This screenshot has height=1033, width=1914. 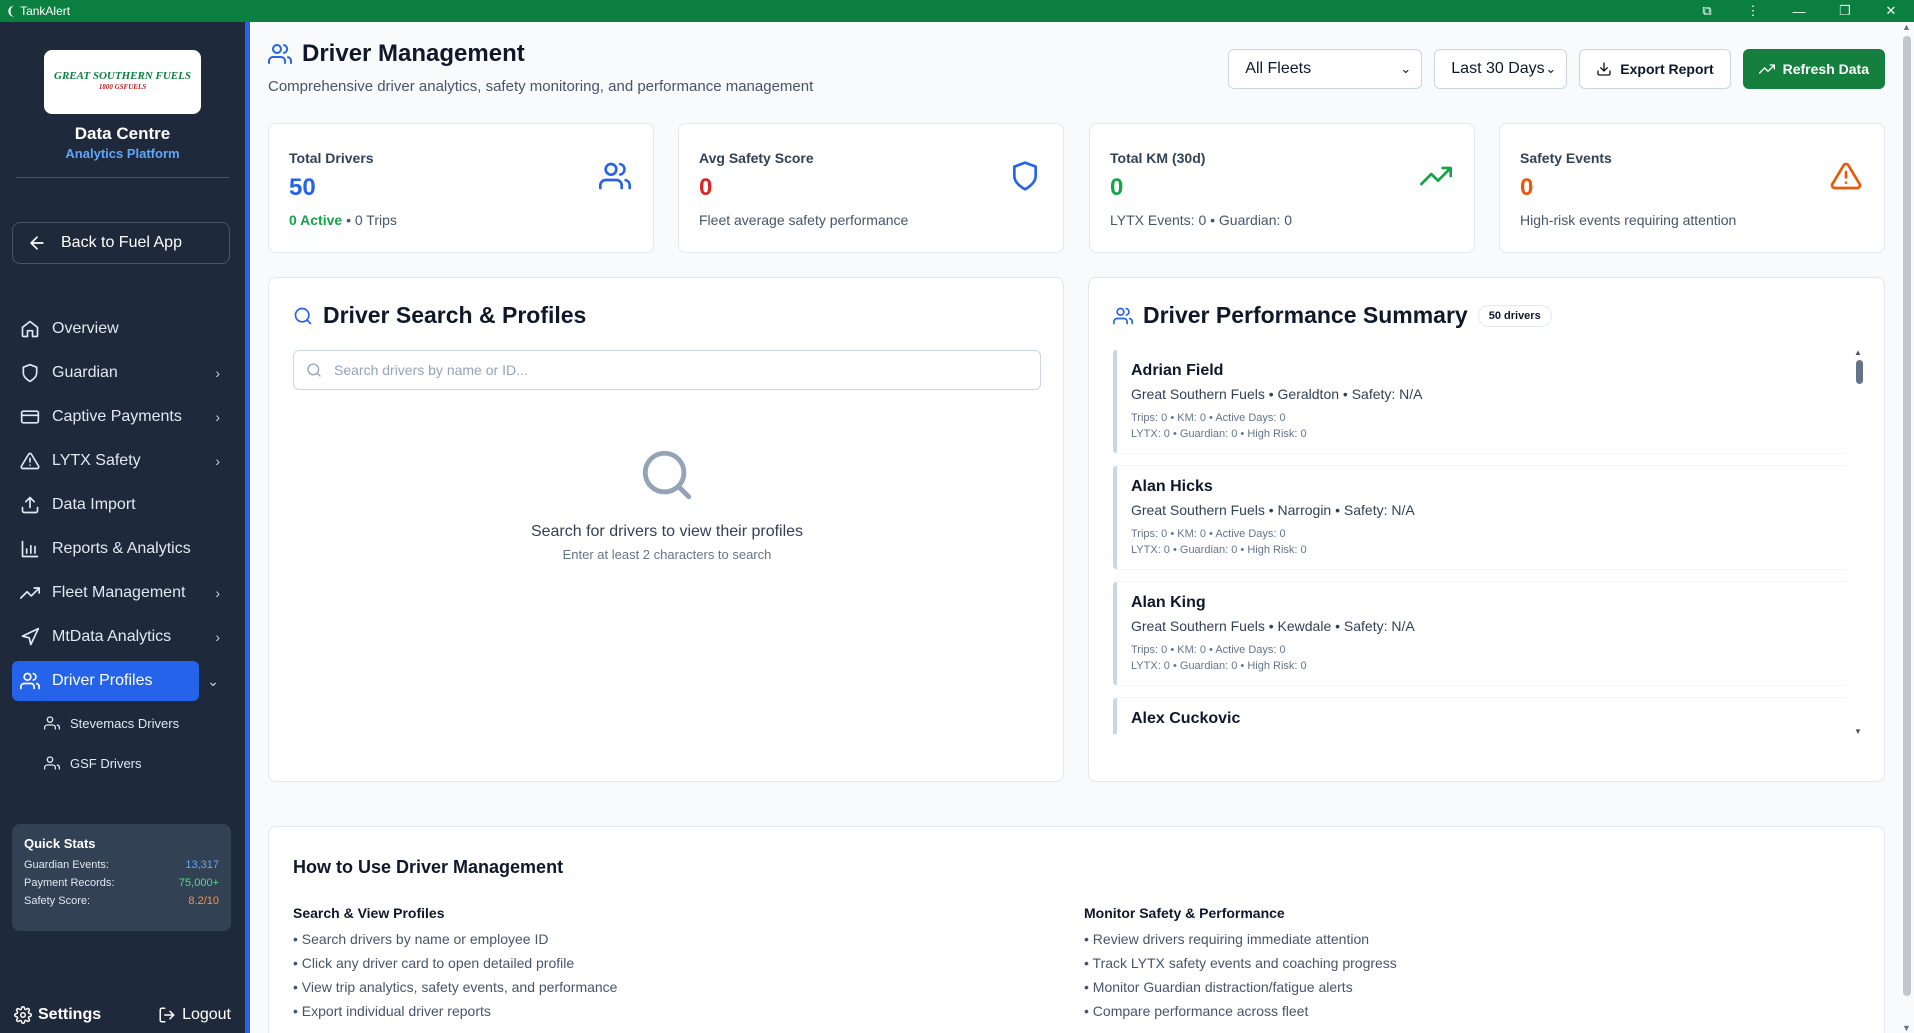 What do you see at coordinates (1172, 486) in the screenshot?
I see `driver-name: Alan Hicks` at bounding box center [1172, 486].